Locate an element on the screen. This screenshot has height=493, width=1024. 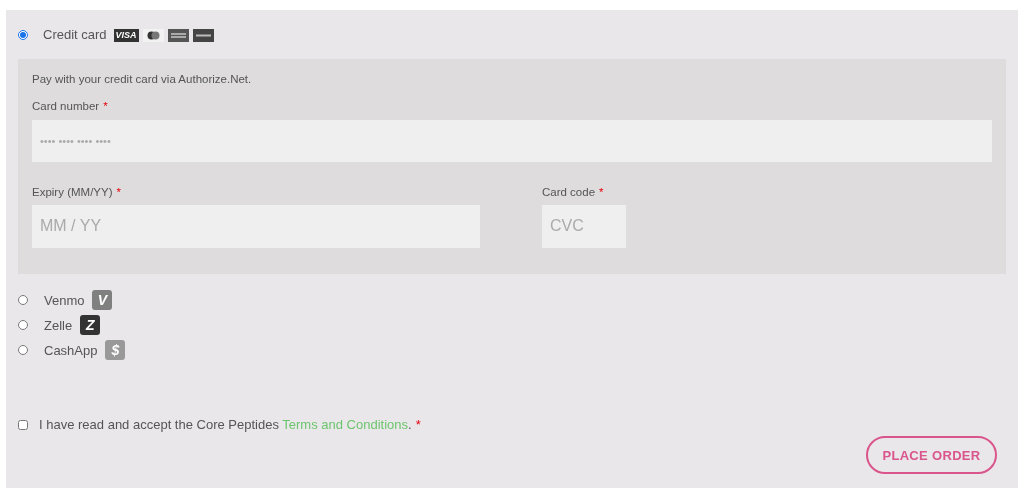
input-field: CVC is located at coordinates (584, 226).